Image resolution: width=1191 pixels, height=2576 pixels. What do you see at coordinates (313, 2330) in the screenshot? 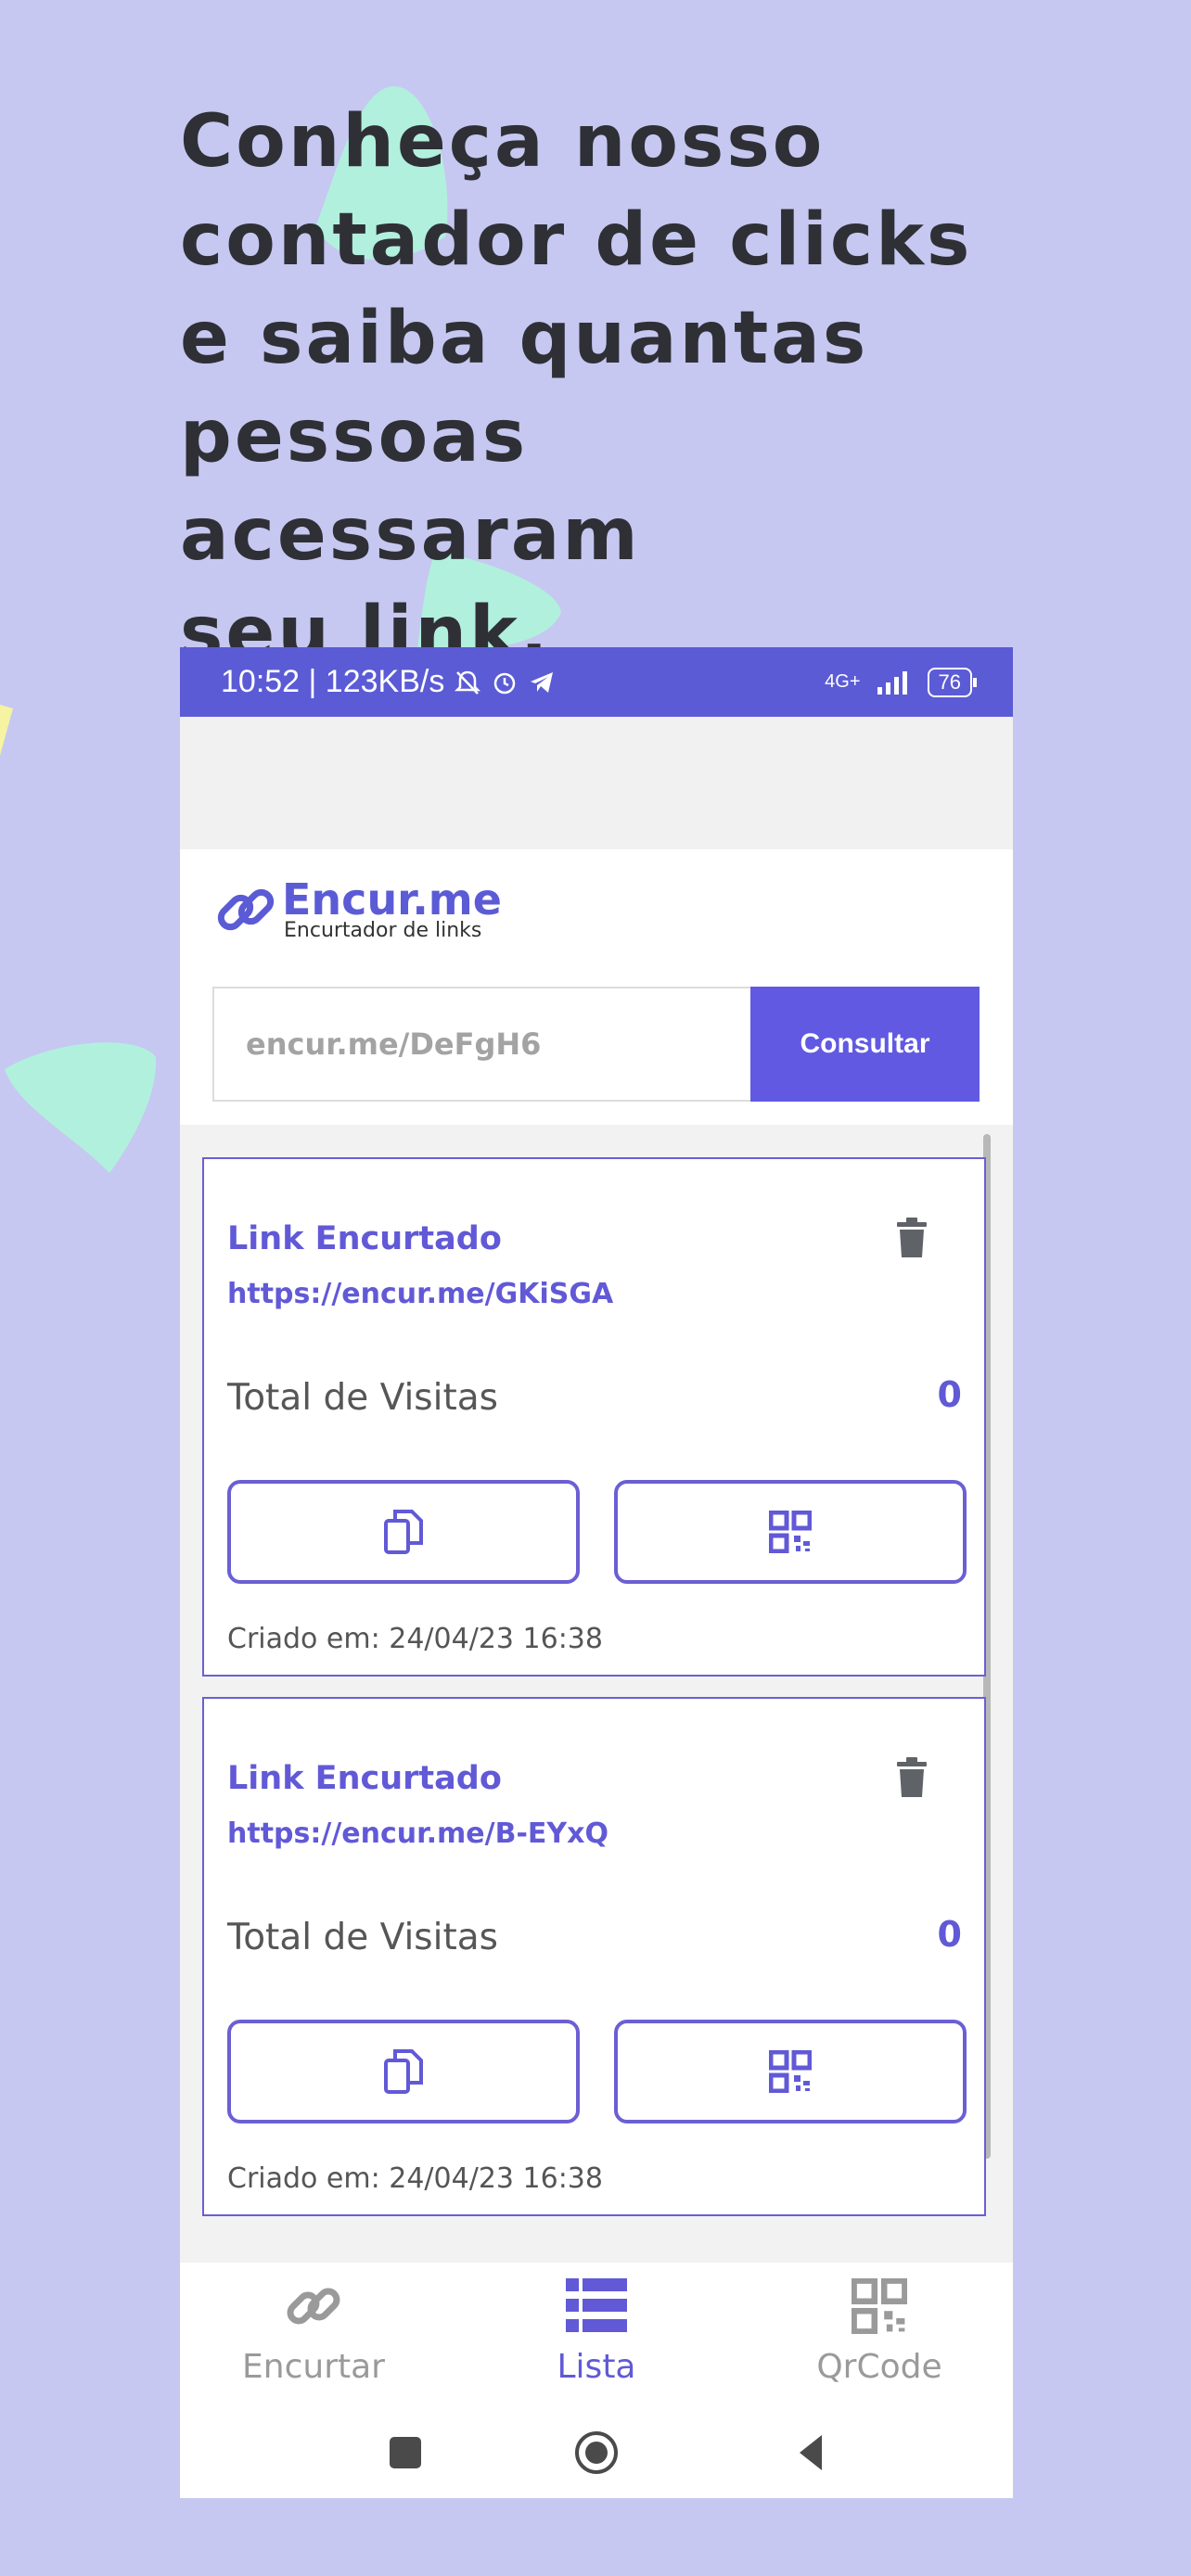
I see `nav-item-encurtar: Encurtar` at bounding box center [313, 2330].